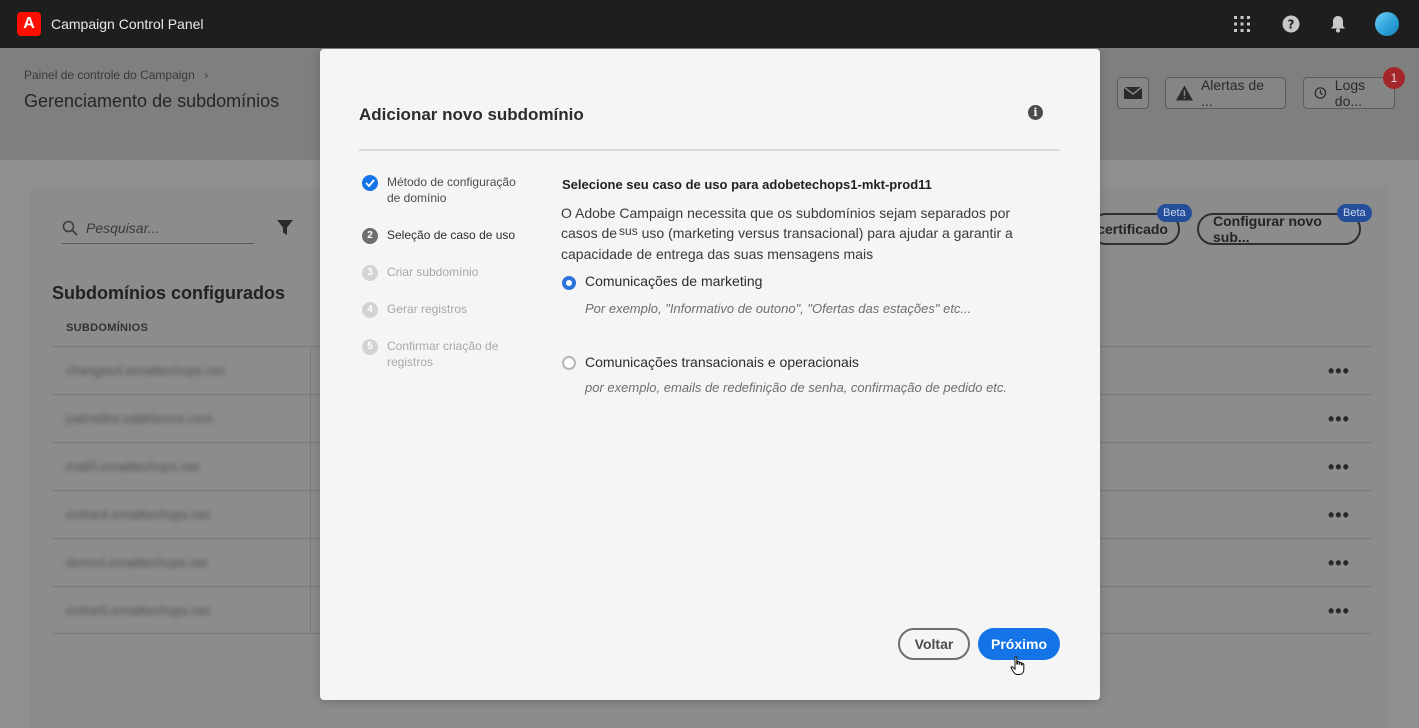 The image size is (1419, 728). I want to click on divider, so click(709, 150).